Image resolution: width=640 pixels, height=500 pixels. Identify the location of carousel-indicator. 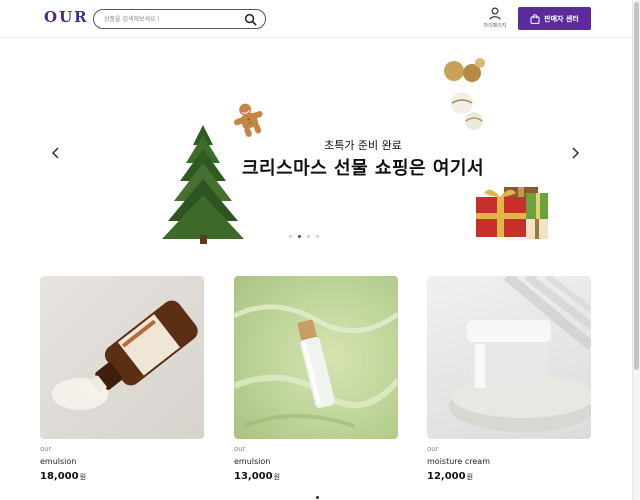
(304, 236).